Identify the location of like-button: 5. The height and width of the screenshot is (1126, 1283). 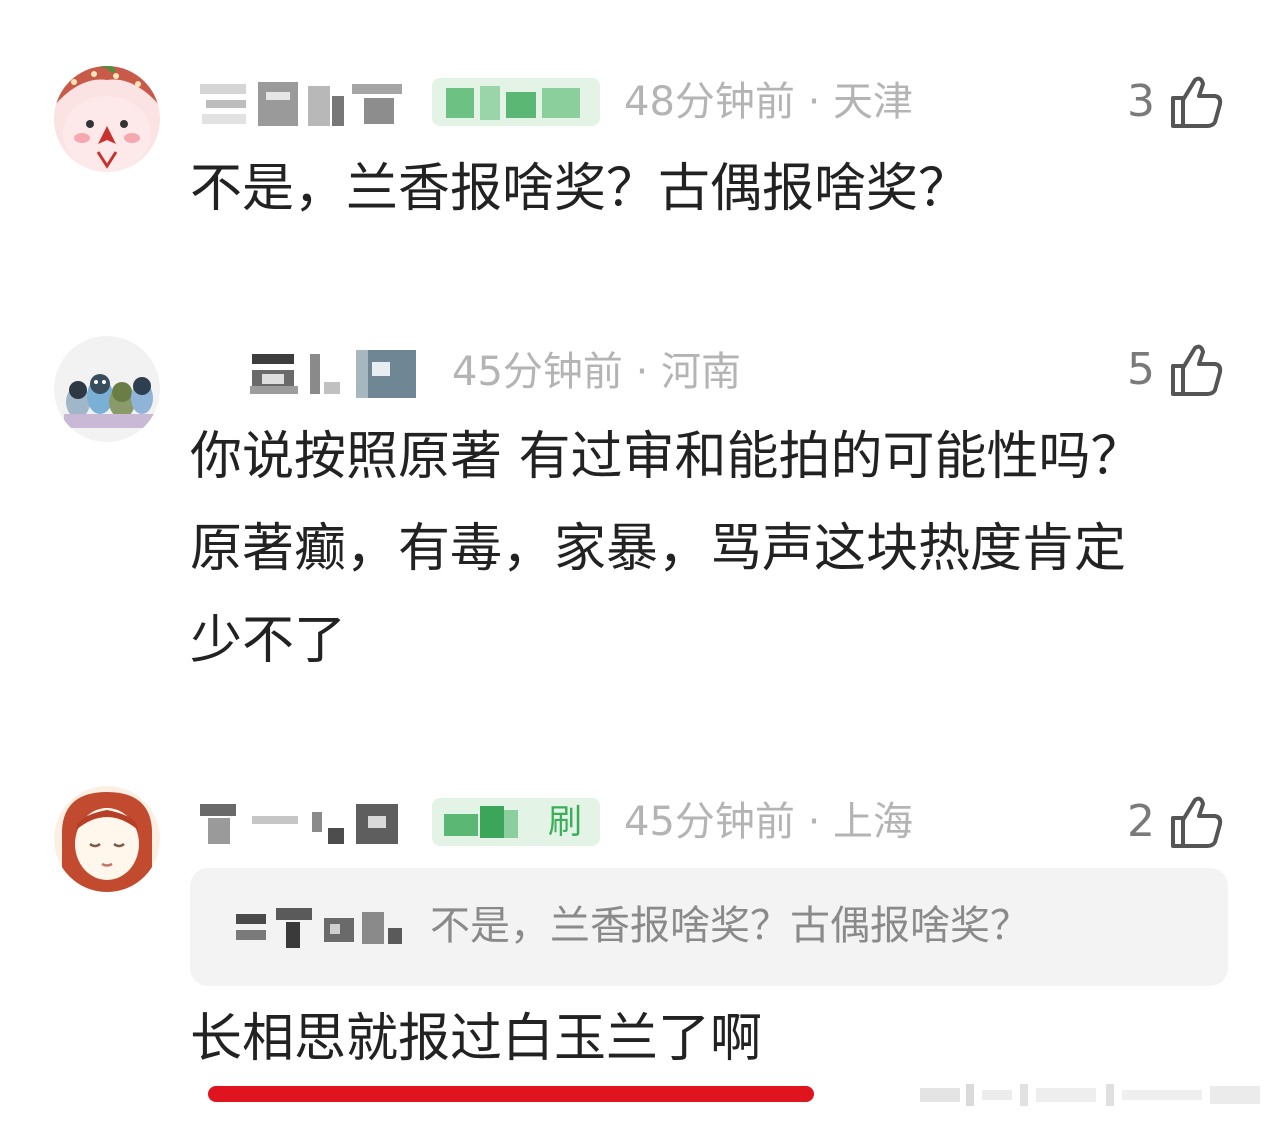
(1176, 370).